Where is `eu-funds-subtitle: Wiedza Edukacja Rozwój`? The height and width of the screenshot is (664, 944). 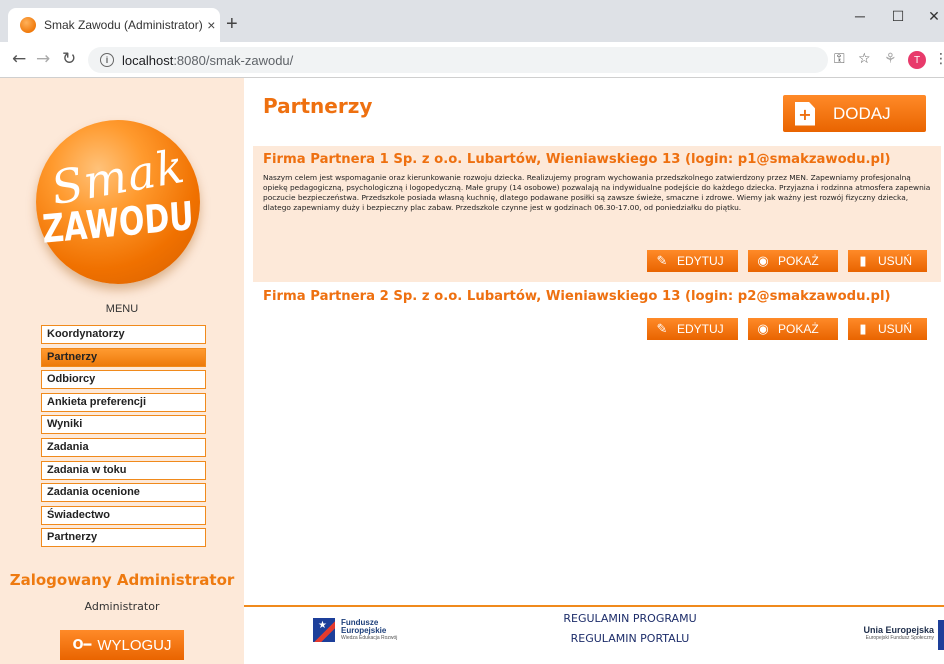 eu-funds-subtitle: Wiedza Edukacja Rozwój is located at coordinates (369, 638).